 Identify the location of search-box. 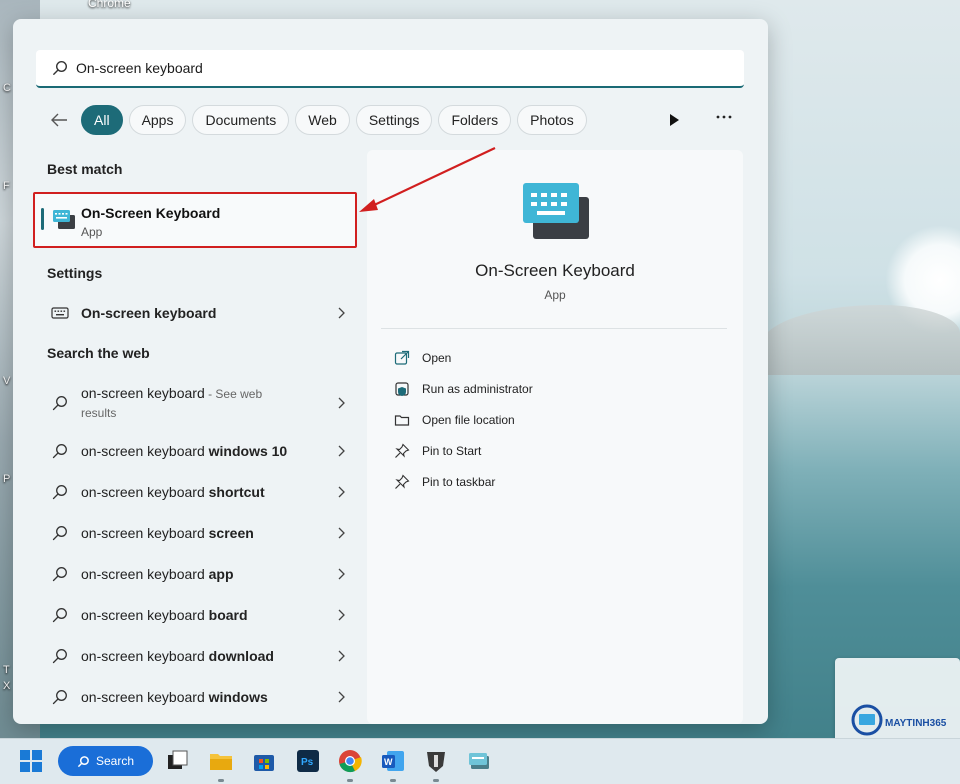
(390, 69).